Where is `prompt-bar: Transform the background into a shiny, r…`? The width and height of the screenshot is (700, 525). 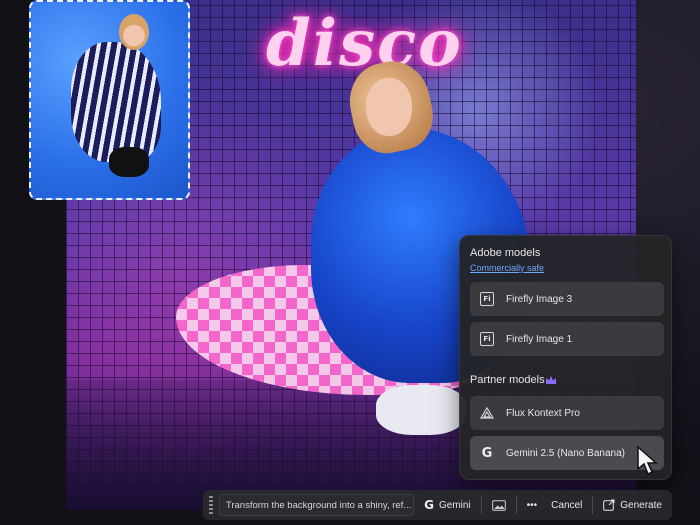 prompt-bar: Transform the background into a shiny, r… is located at coordinates (437, 505).